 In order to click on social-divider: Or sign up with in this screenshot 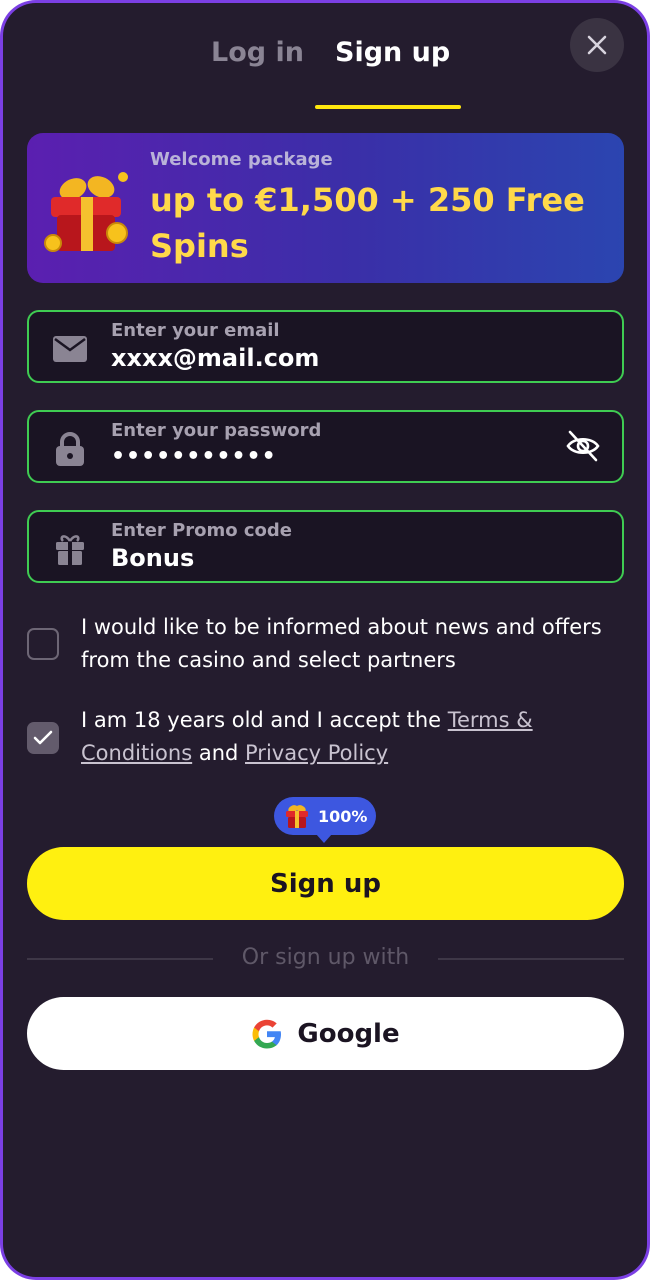, I will do `click(325, 958)`.